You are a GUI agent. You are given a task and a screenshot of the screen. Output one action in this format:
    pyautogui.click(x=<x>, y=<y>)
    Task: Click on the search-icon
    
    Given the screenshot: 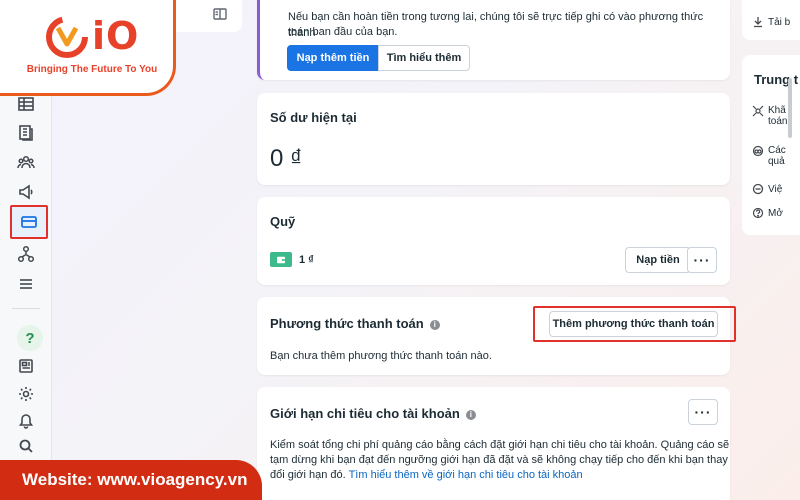 What is the action you would take?
    pyautogui.click(x=26, y=446)
    